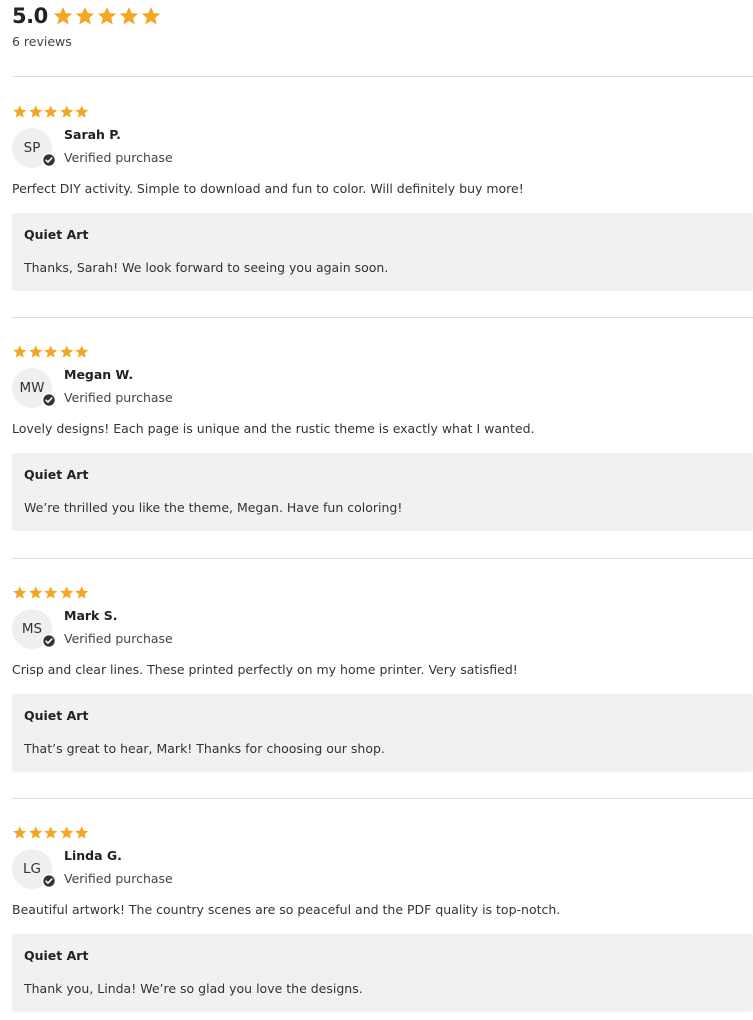 This screenshot has width=753, height=1020. What do you see at coordinates (382, 149) in the screenshot?
I see `review-author: SP Sarah P. Verified purchase` at bounding box center [382, 149].